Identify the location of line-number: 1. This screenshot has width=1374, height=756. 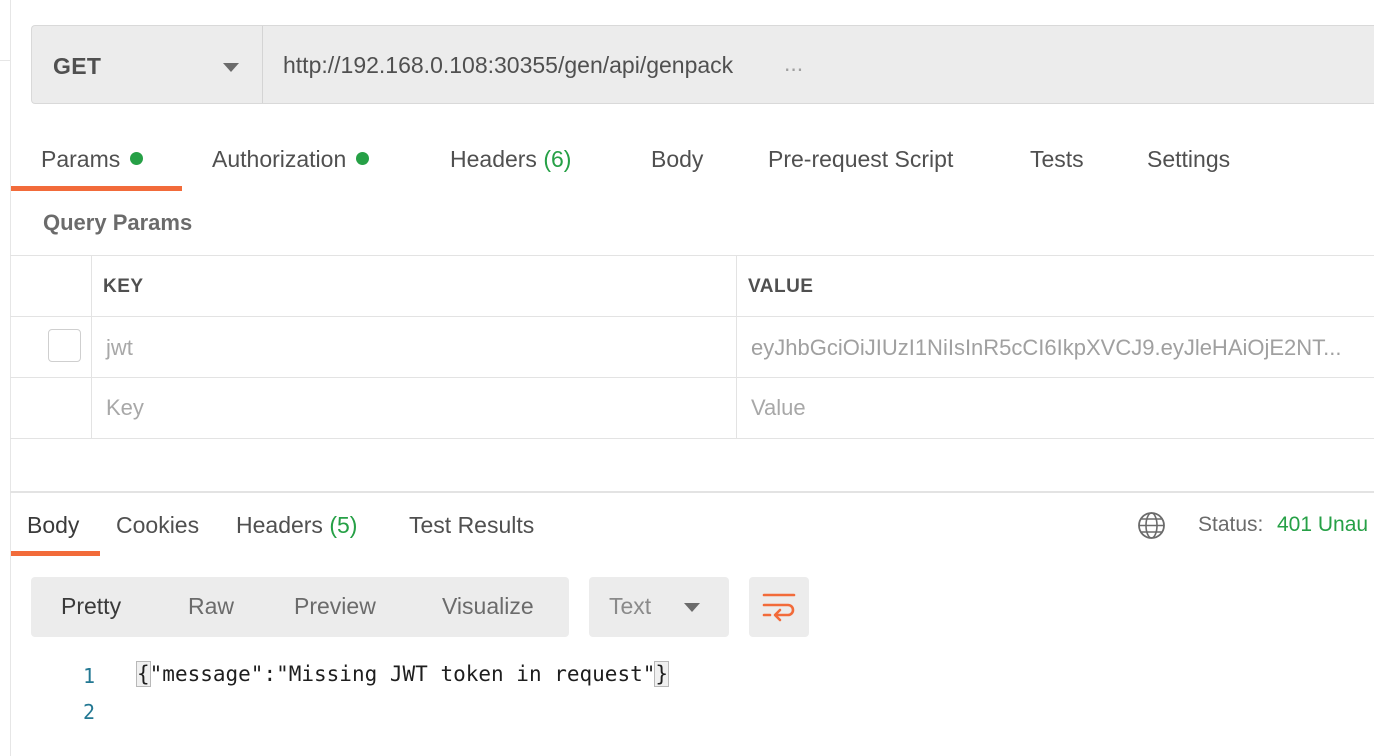
(89, 676).